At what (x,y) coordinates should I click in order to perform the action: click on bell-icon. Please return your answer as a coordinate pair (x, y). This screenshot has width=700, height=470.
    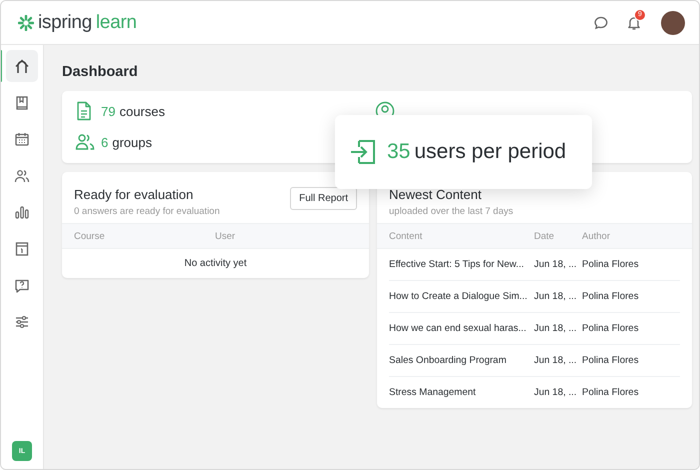
    Looking at the image, I should click on (634, 22).